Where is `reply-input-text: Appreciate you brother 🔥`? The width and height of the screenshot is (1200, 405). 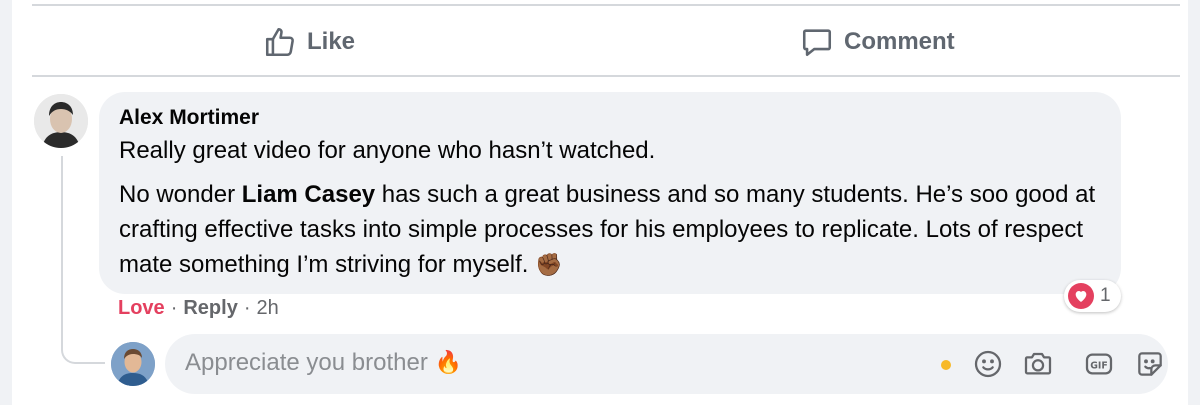 reply-input-text: Appreciate you brother 🔥 is located at coordinates (323, 363).